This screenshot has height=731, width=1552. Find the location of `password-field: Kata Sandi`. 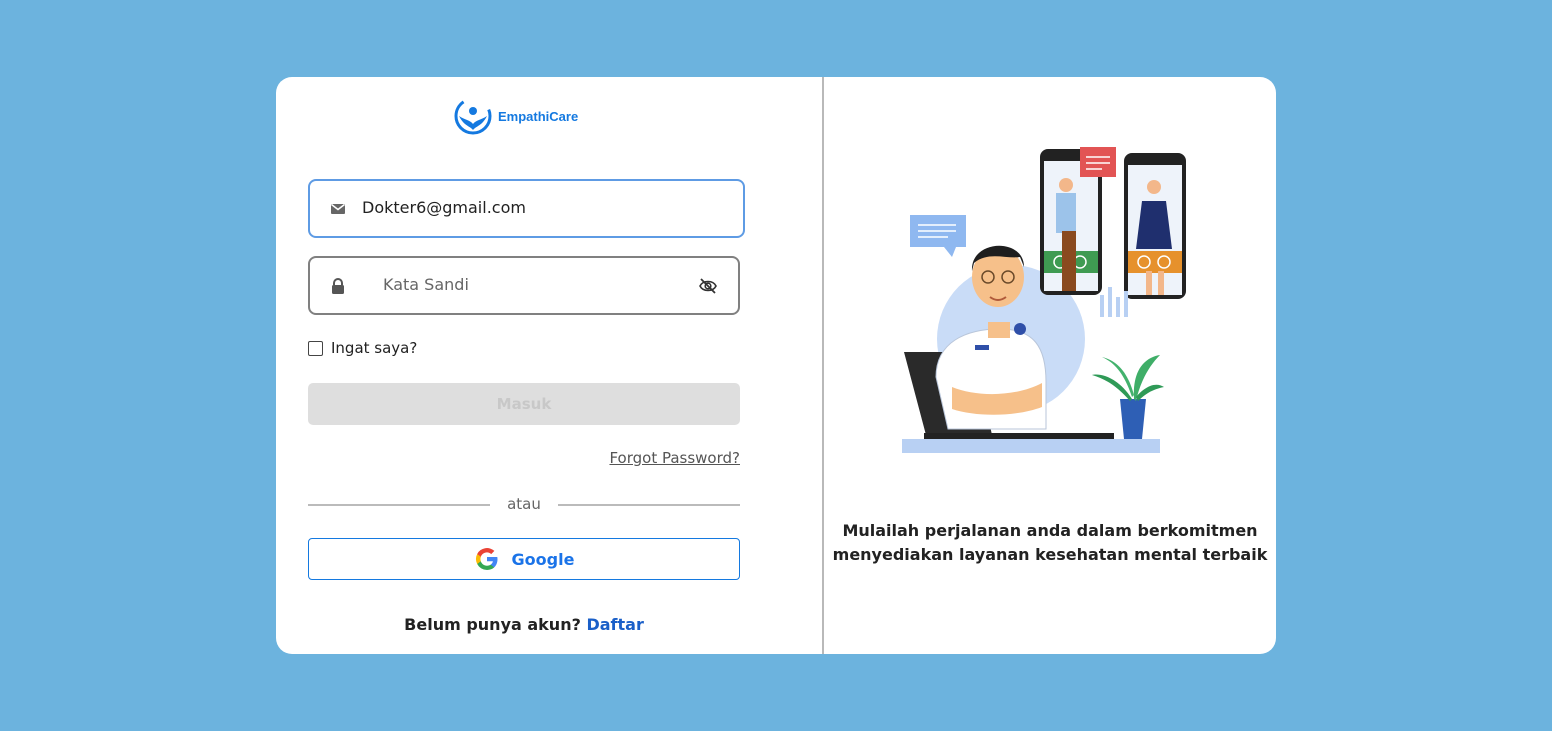

password-field: Kata Sandi is located at coordinates (524, 285).